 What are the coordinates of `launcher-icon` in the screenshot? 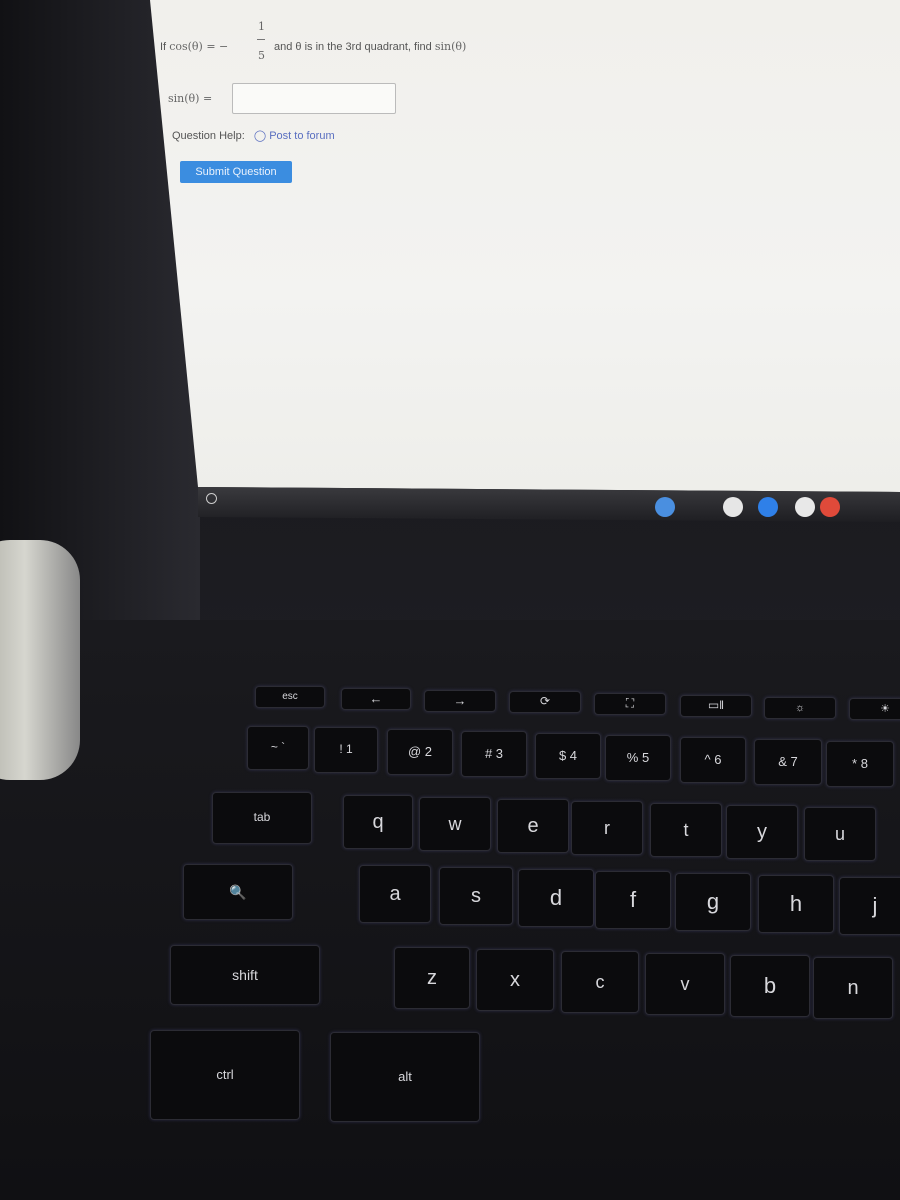 It's located at (211, 498).